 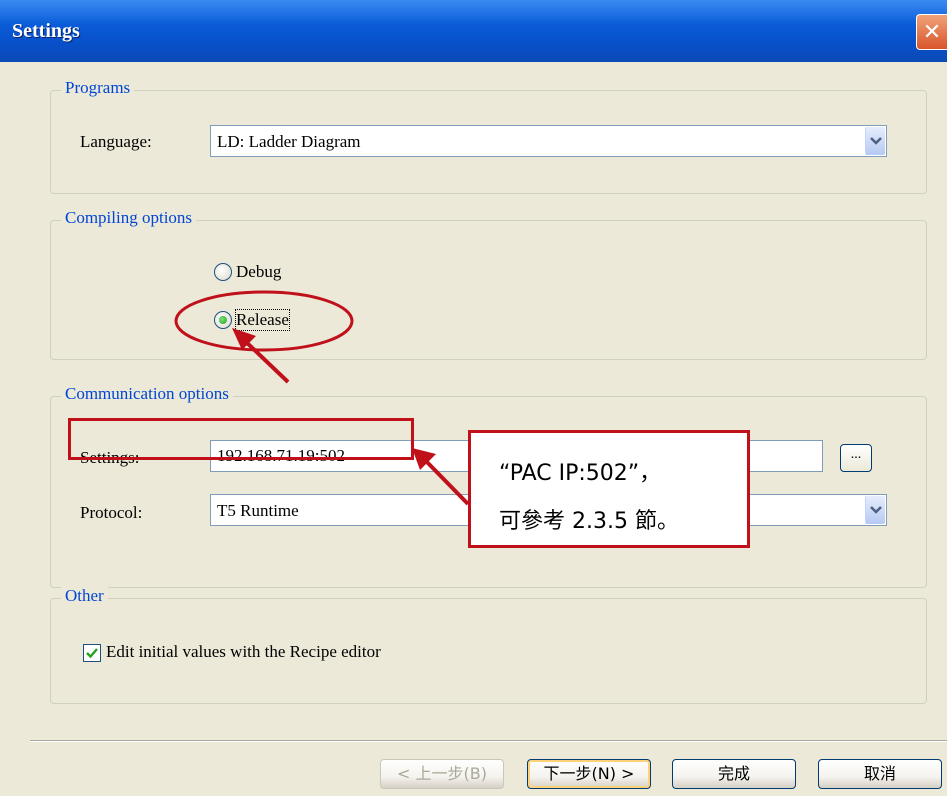 I want to click on window-title: Settings, so click(x=46, y=31).